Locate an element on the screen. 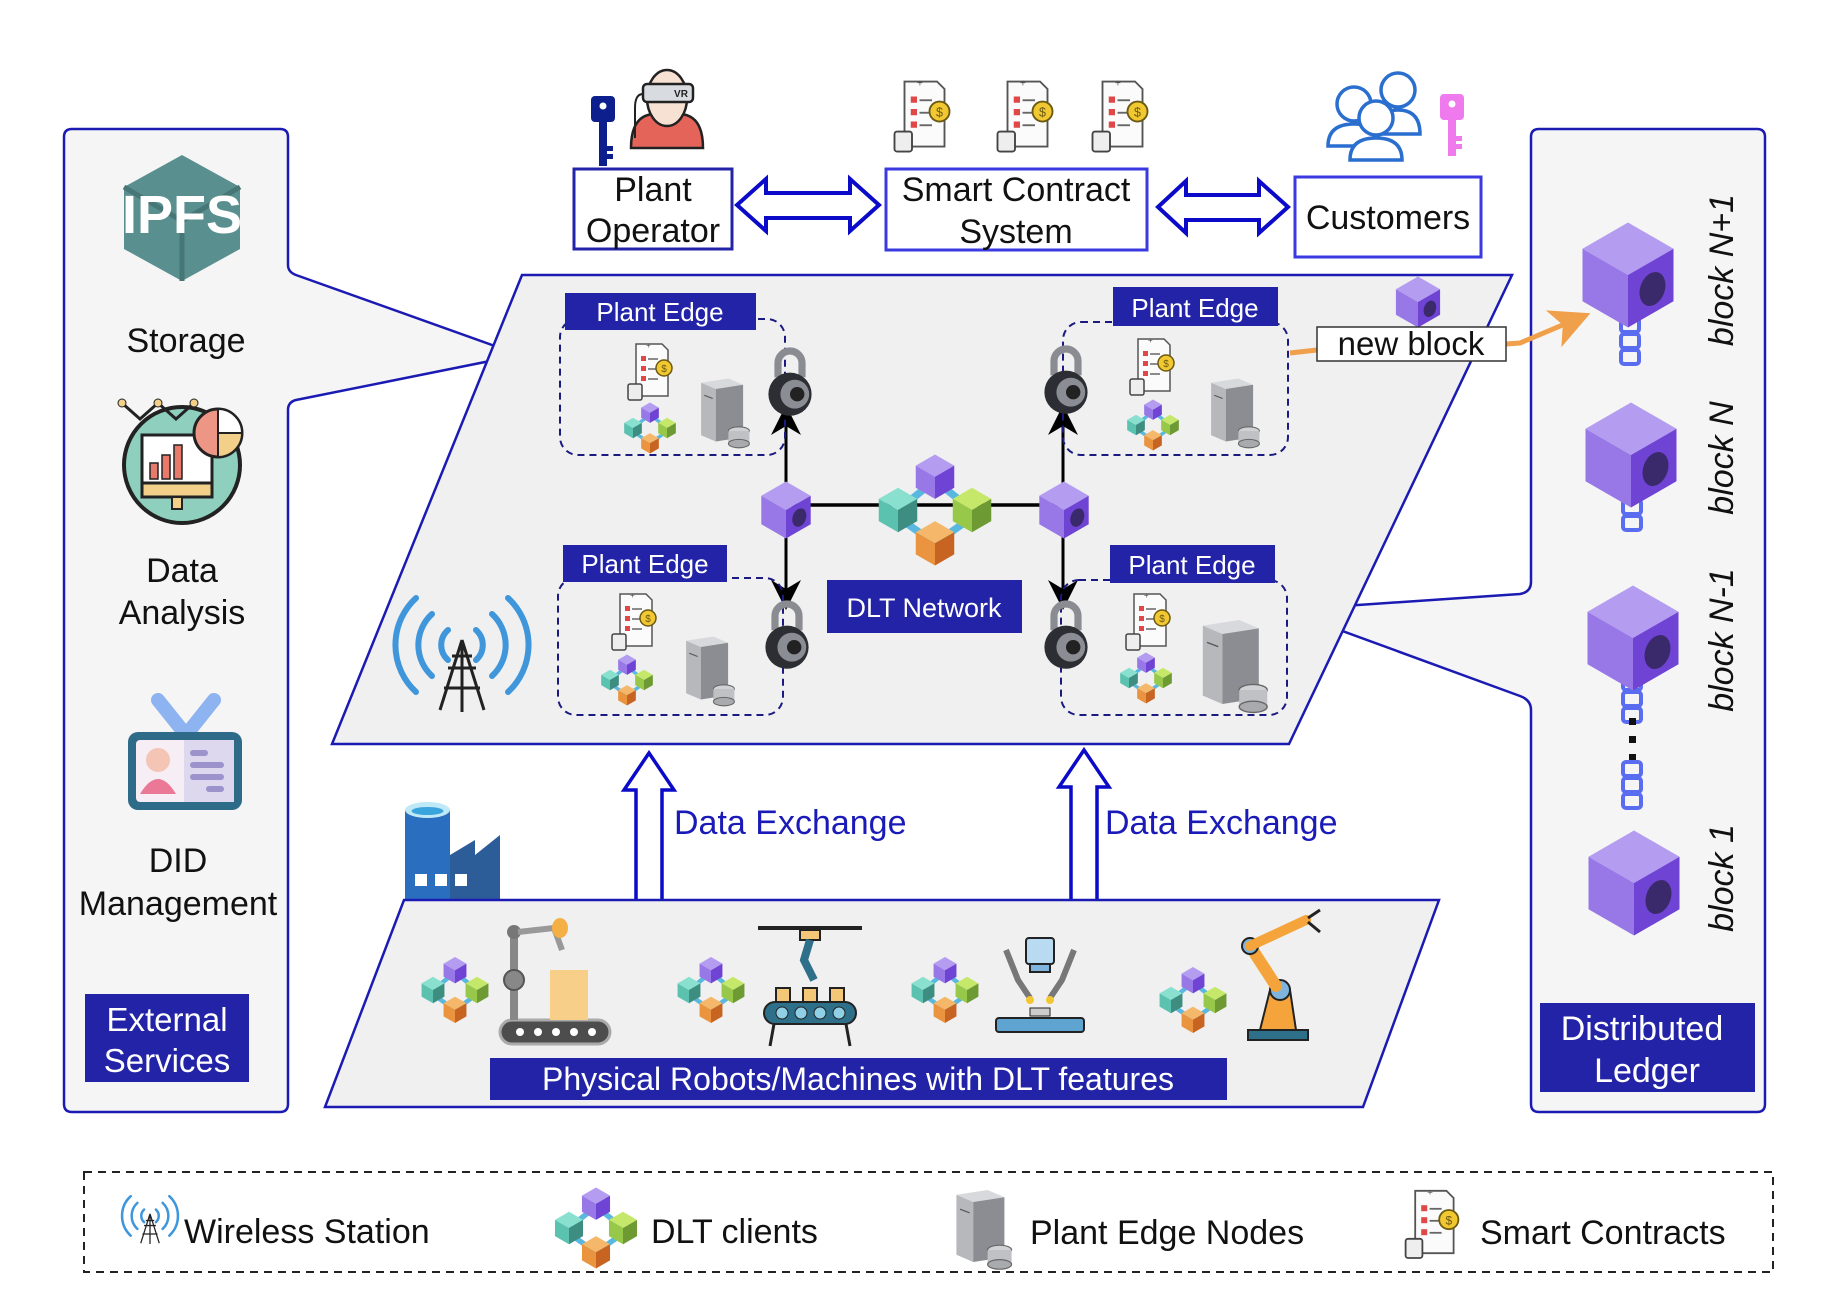  plant-operator-box: Plant Operator is located at coordinates (653, 209).